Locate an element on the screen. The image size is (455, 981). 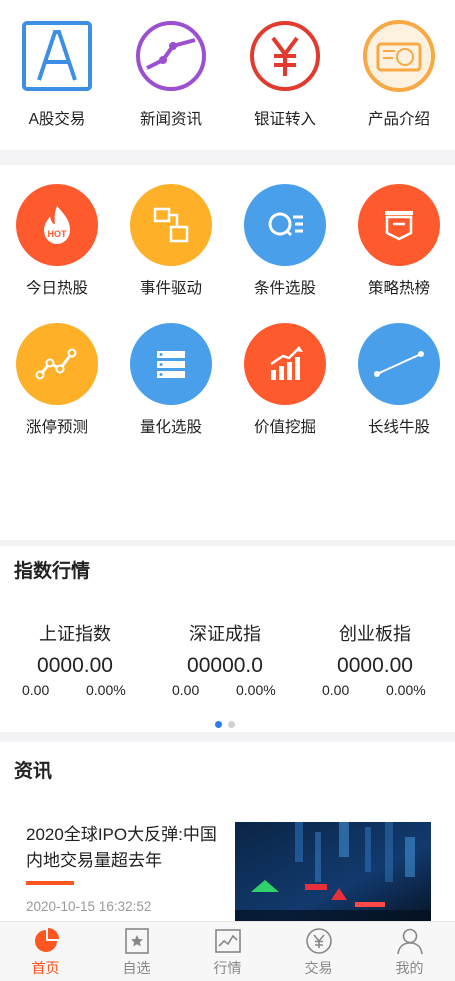
feature-quant-pick: 量化选股 is located at coordinates (171, 380).